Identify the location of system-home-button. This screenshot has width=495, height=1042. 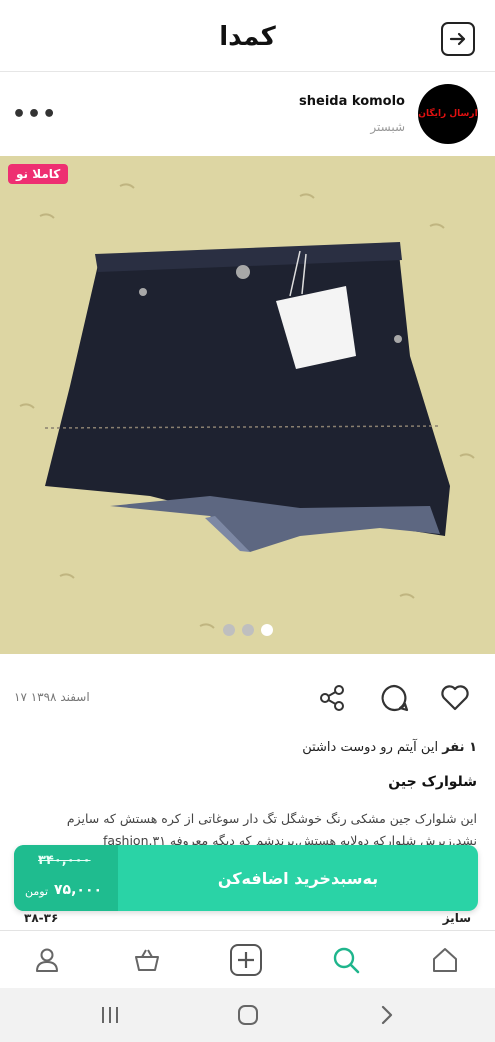
(248, 1015).